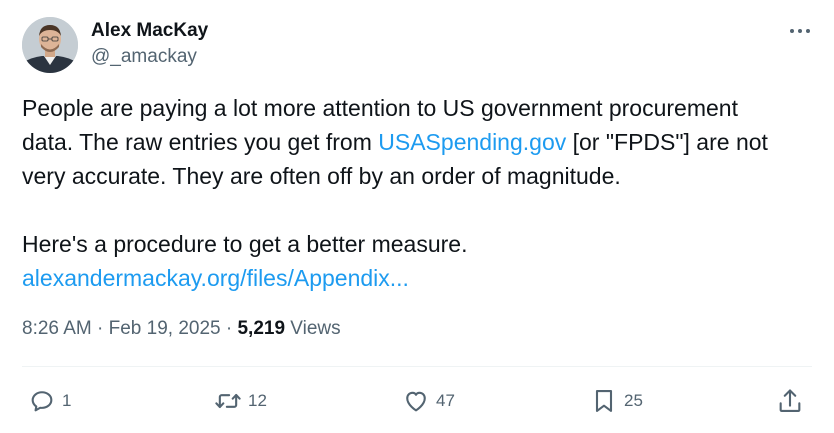 The image size is (834, 433). I want to click on avatar, so click(50, 45).